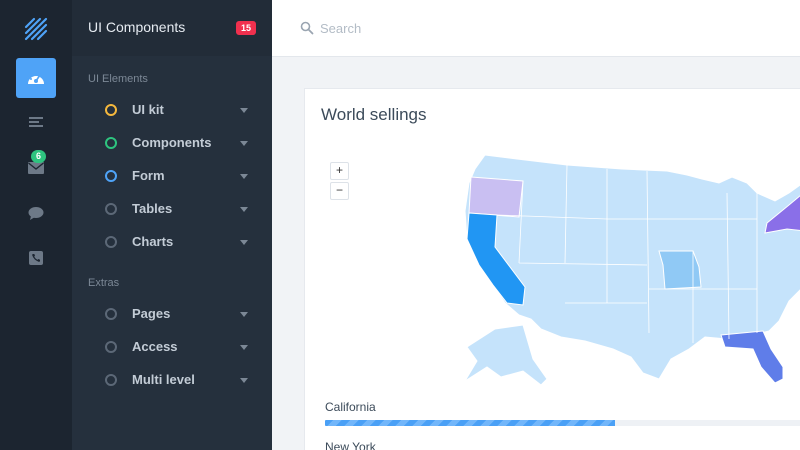 Image resolution: width=800 pixels, height=450 pixels. I want to click on sidebar-item-label: UI kit, so click(148, 109).